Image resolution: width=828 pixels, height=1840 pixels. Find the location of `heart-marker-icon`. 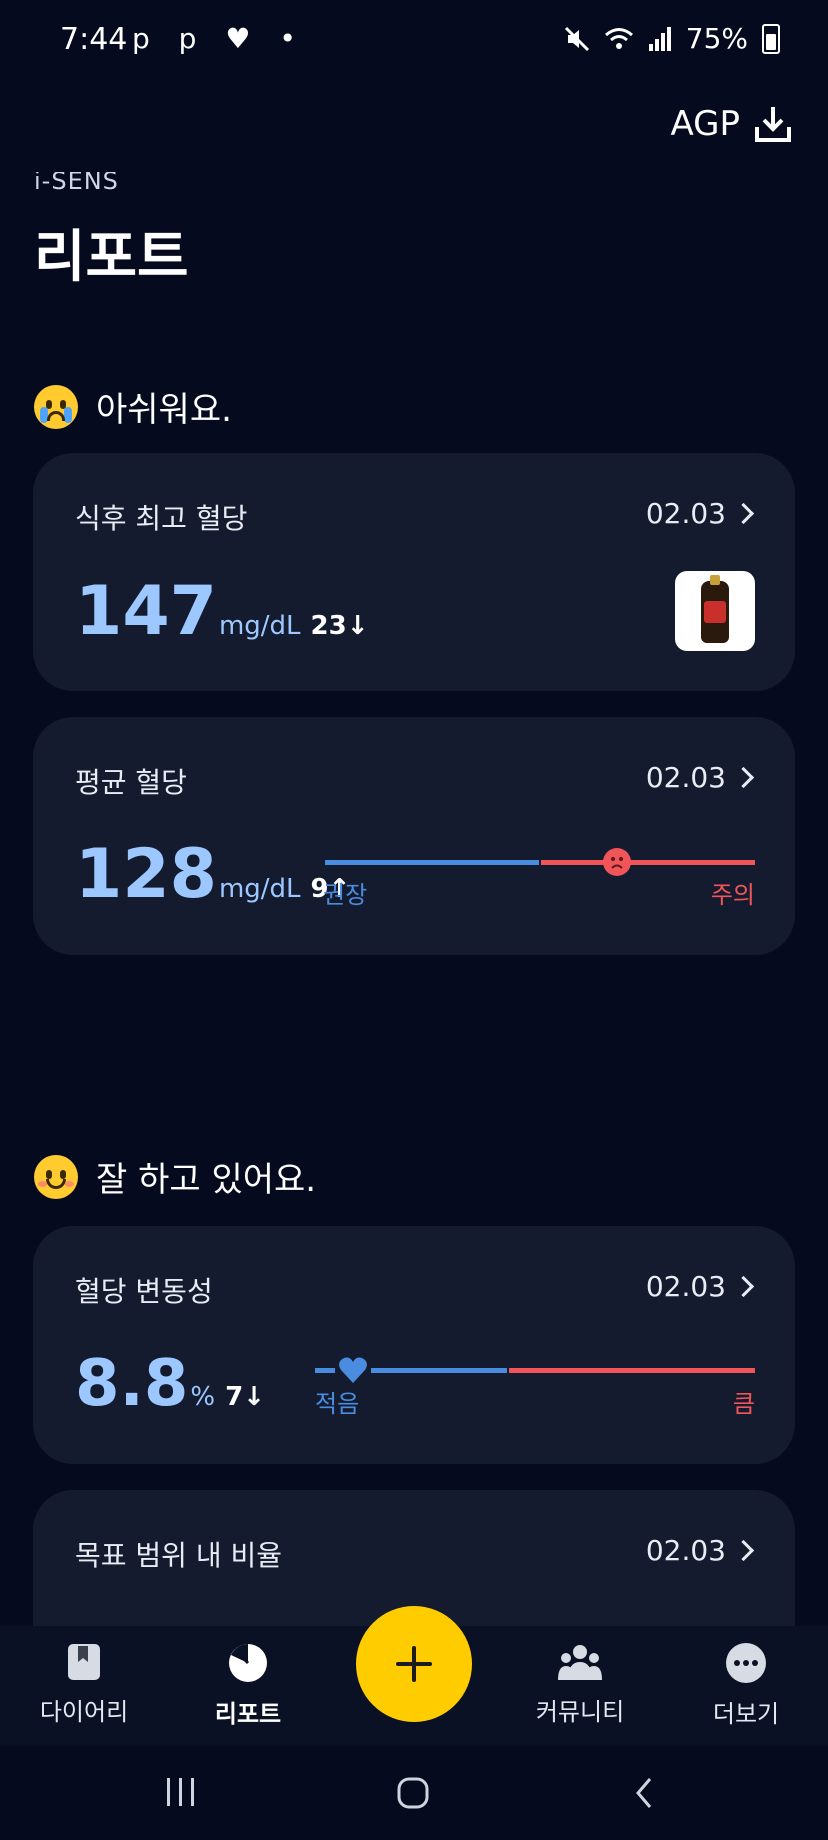

heart-marker-icon is located at coordinates (353, 1370).